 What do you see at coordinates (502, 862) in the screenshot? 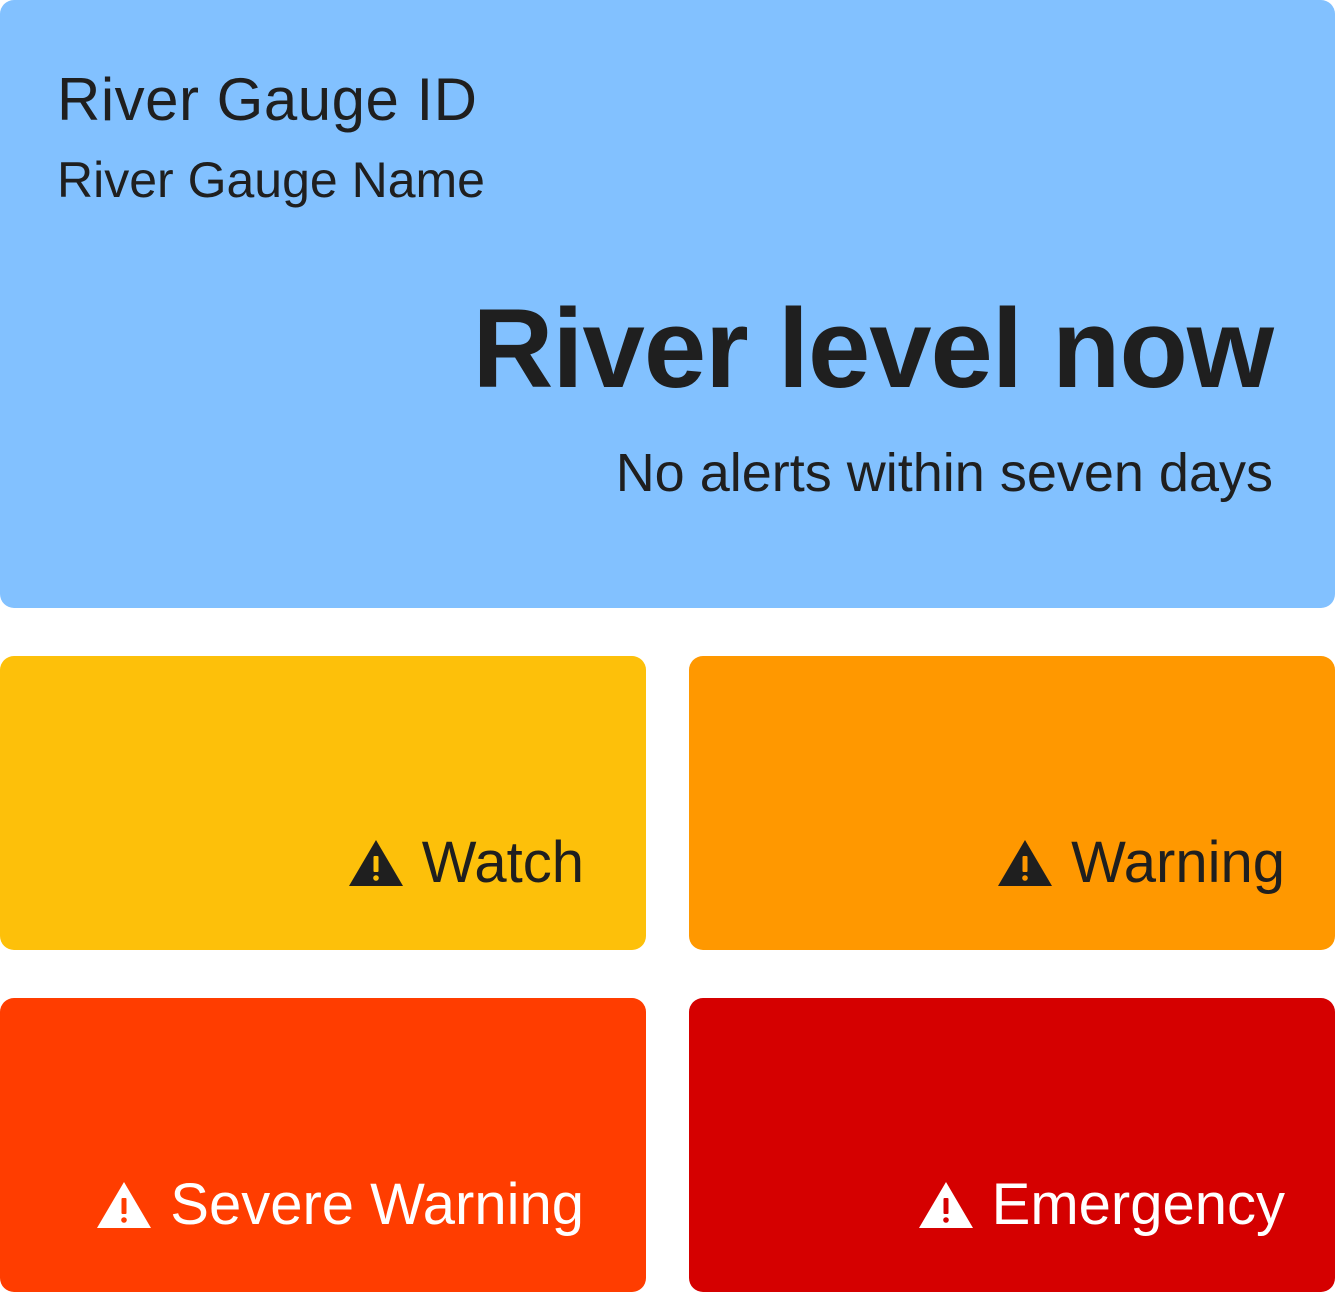
I see `alert-tile-label: Watch` at bounding box center [502, 862].